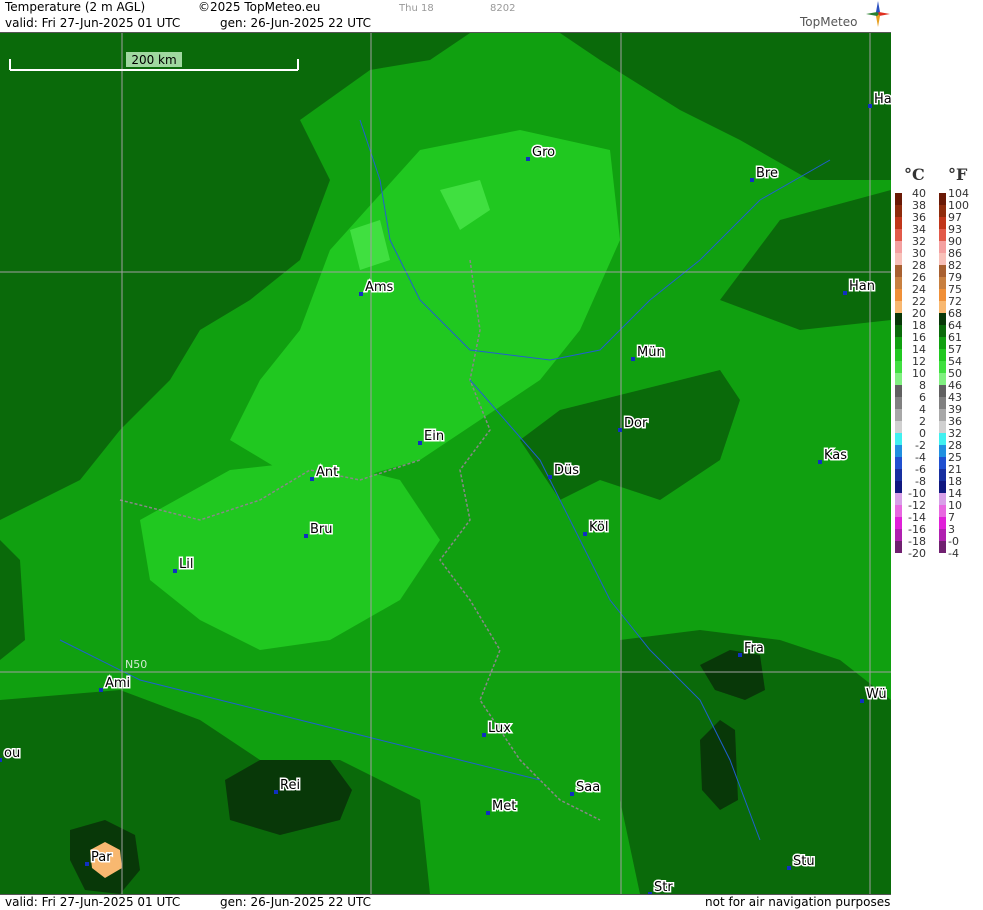 The height and width of the screenshot is (910, 983). What do you see at coordinates (882, 99) in the screenshot?
I see `city-label: Ha` at bounding box center [882, 99].